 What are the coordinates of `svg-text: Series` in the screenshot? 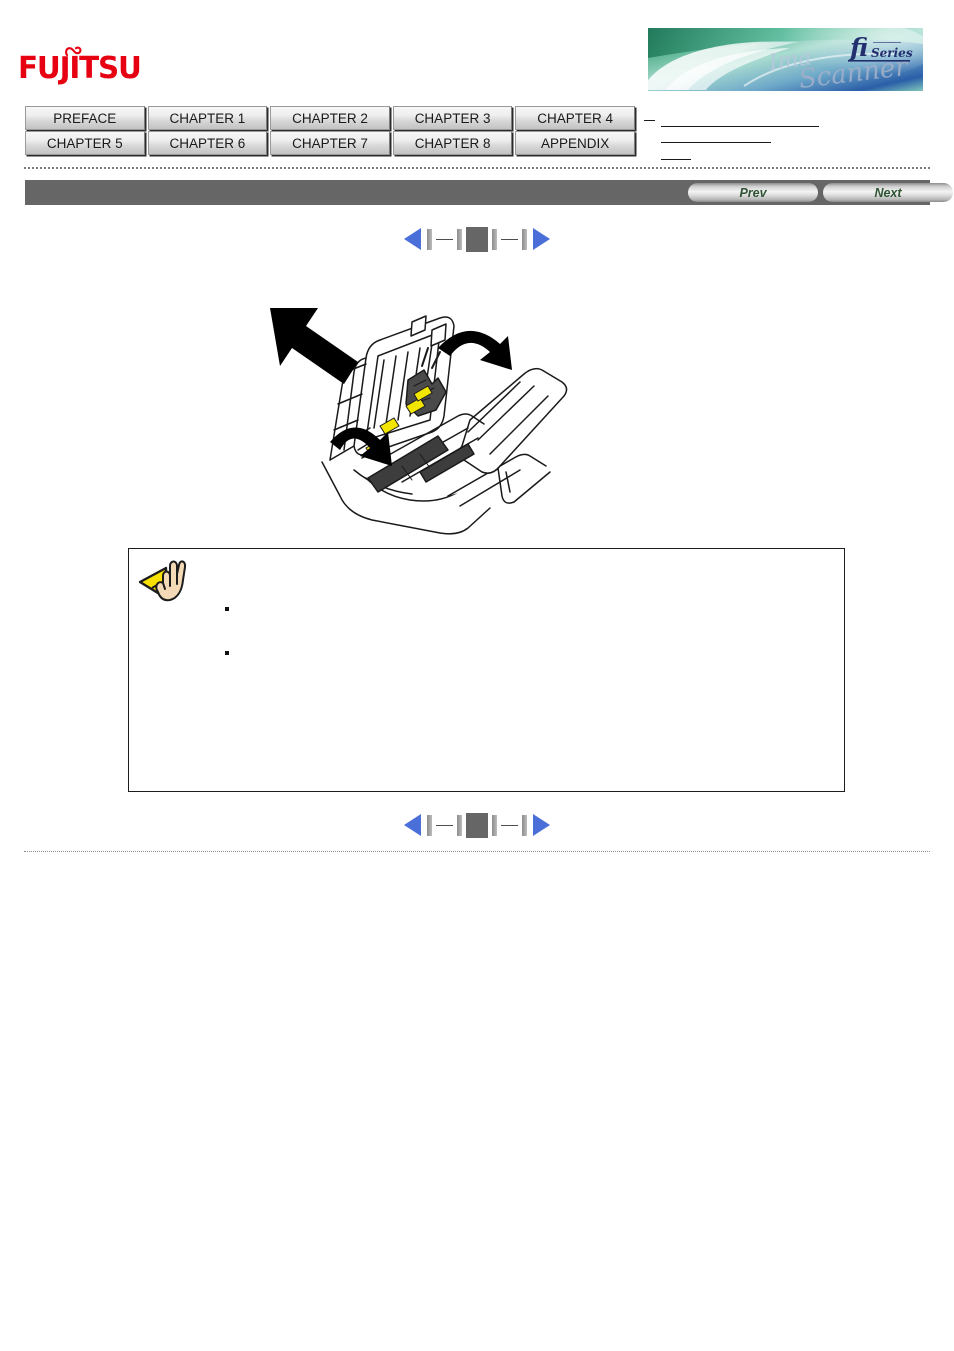 It's located at (892, 53).